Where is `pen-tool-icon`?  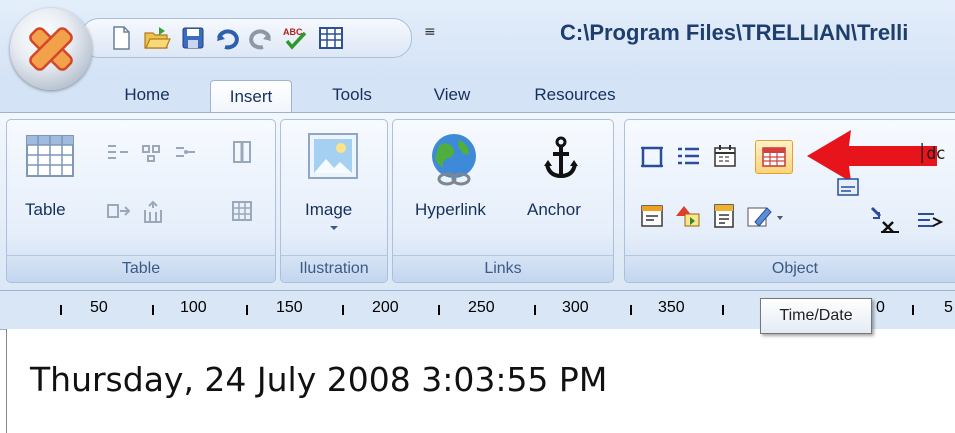
pen-tool-icon is located at coordinates (765, 216).